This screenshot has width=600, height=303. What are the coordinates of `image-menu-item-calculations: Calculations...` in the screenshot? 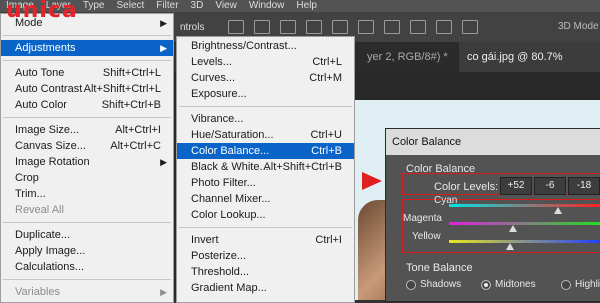 It's located at (87, 267).